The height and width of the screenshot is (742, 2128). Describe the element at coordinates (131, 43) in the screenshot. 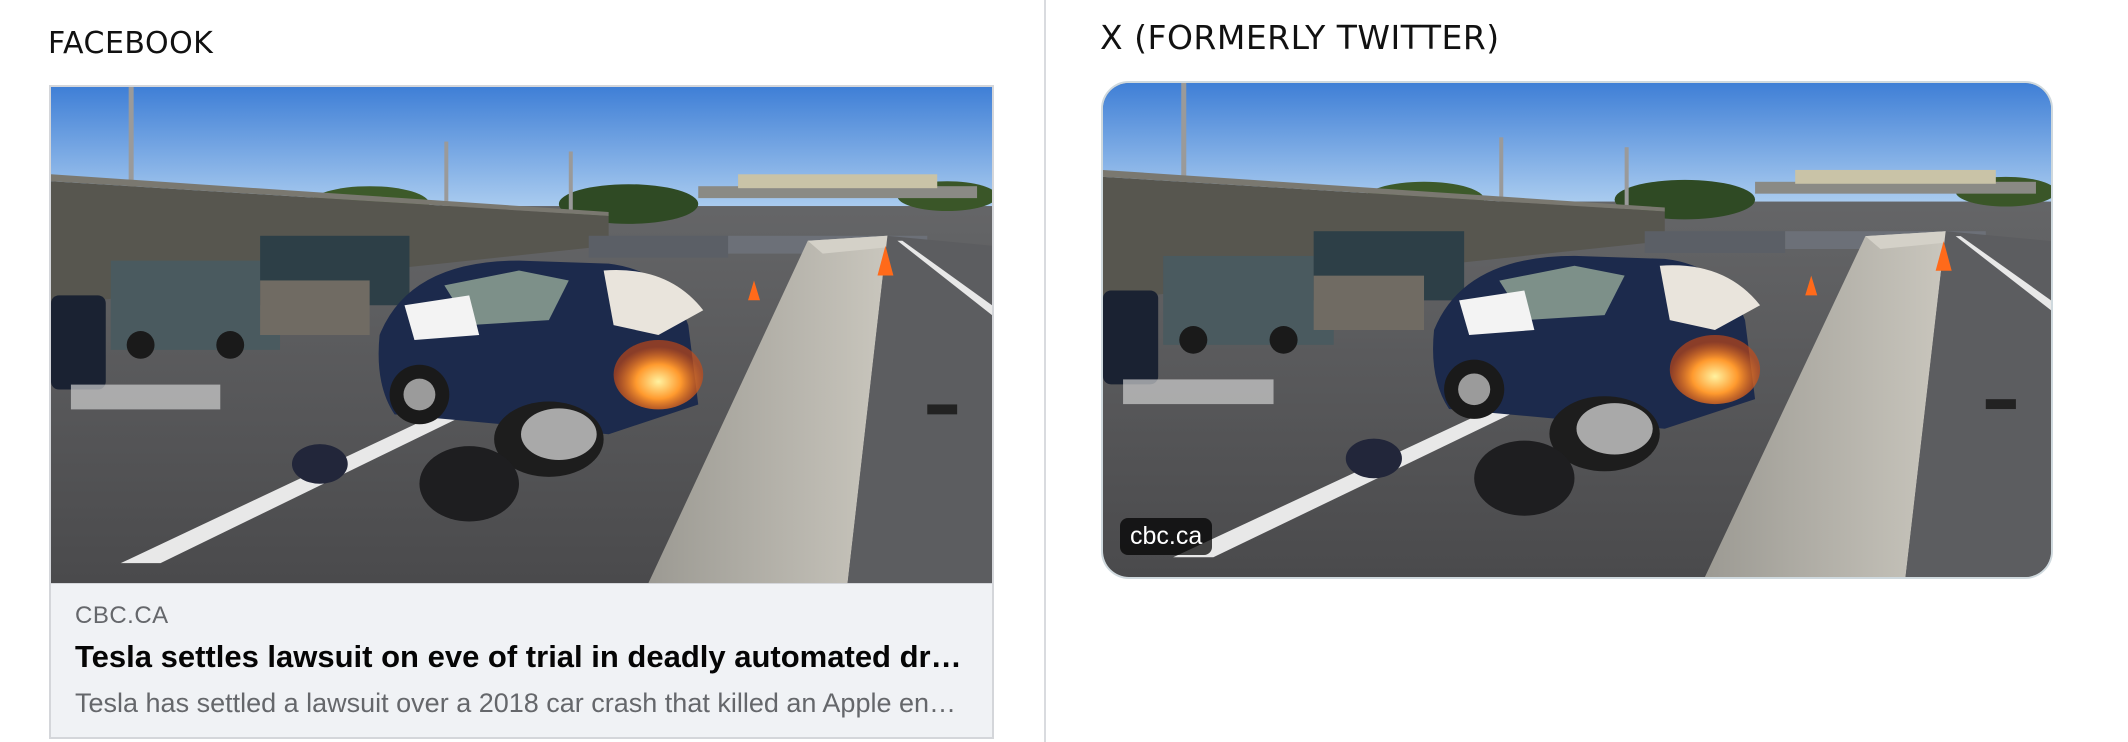

I see `facebook-section-title: FACEBOOK` at that location.